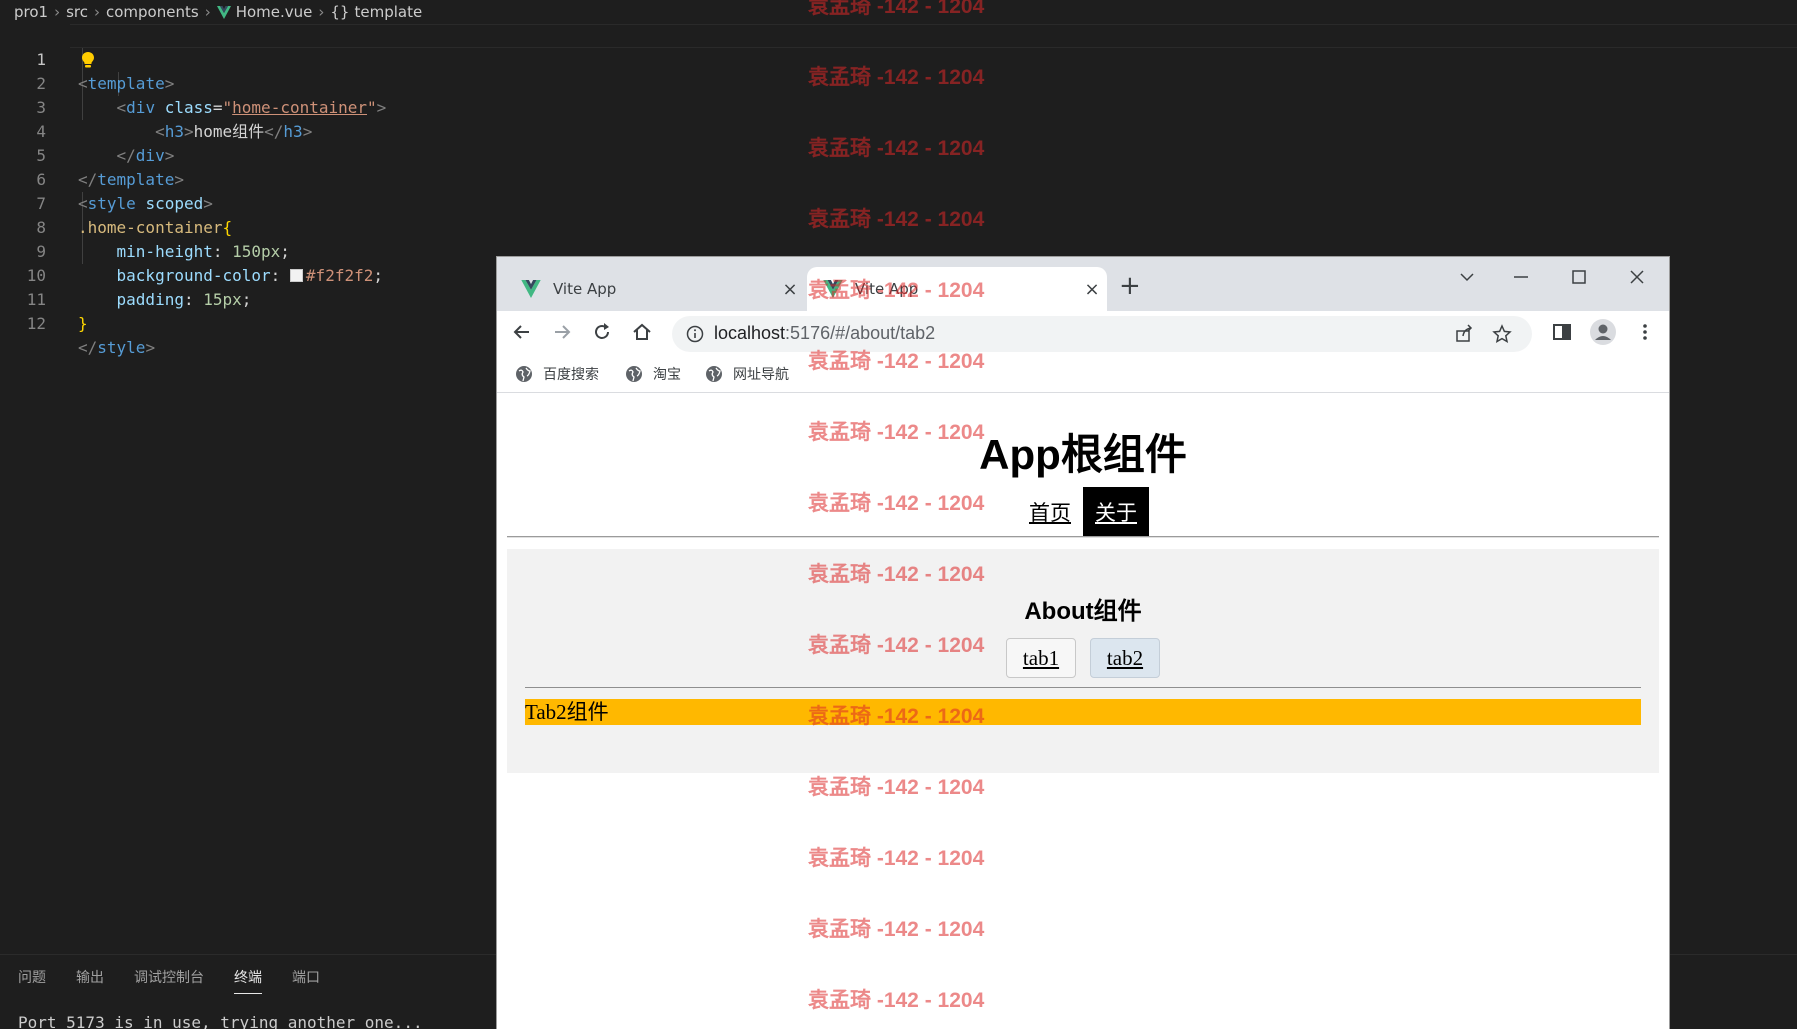  I want to click on tab-terminal: 终端, so click(248, 980).